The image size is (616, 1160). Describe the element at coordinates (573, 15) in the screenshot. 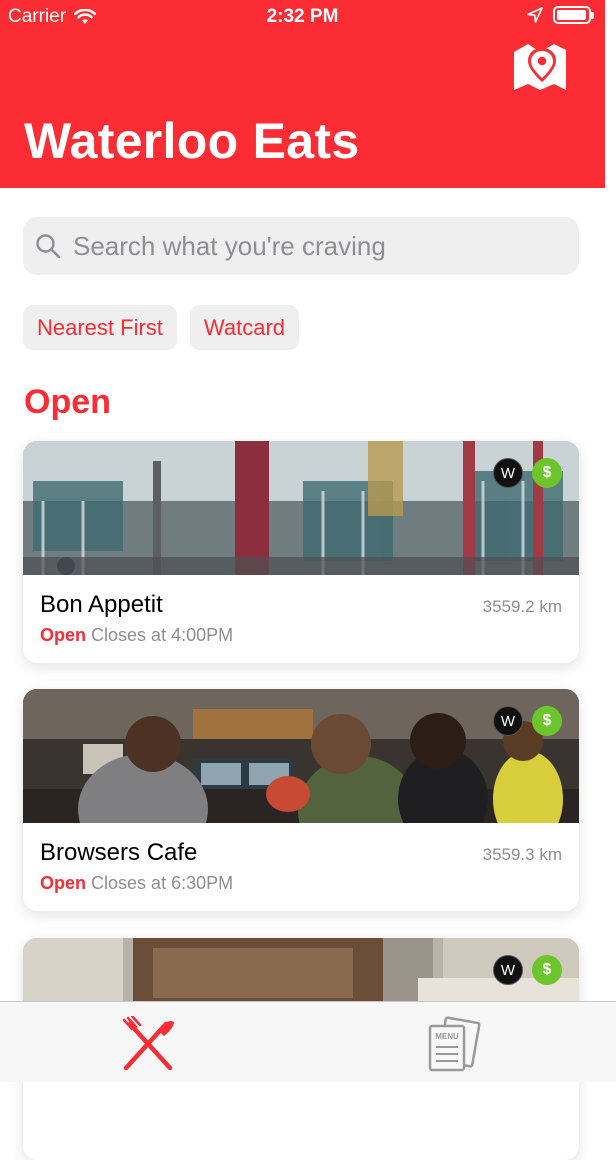

I see `battery-icon` at that location.